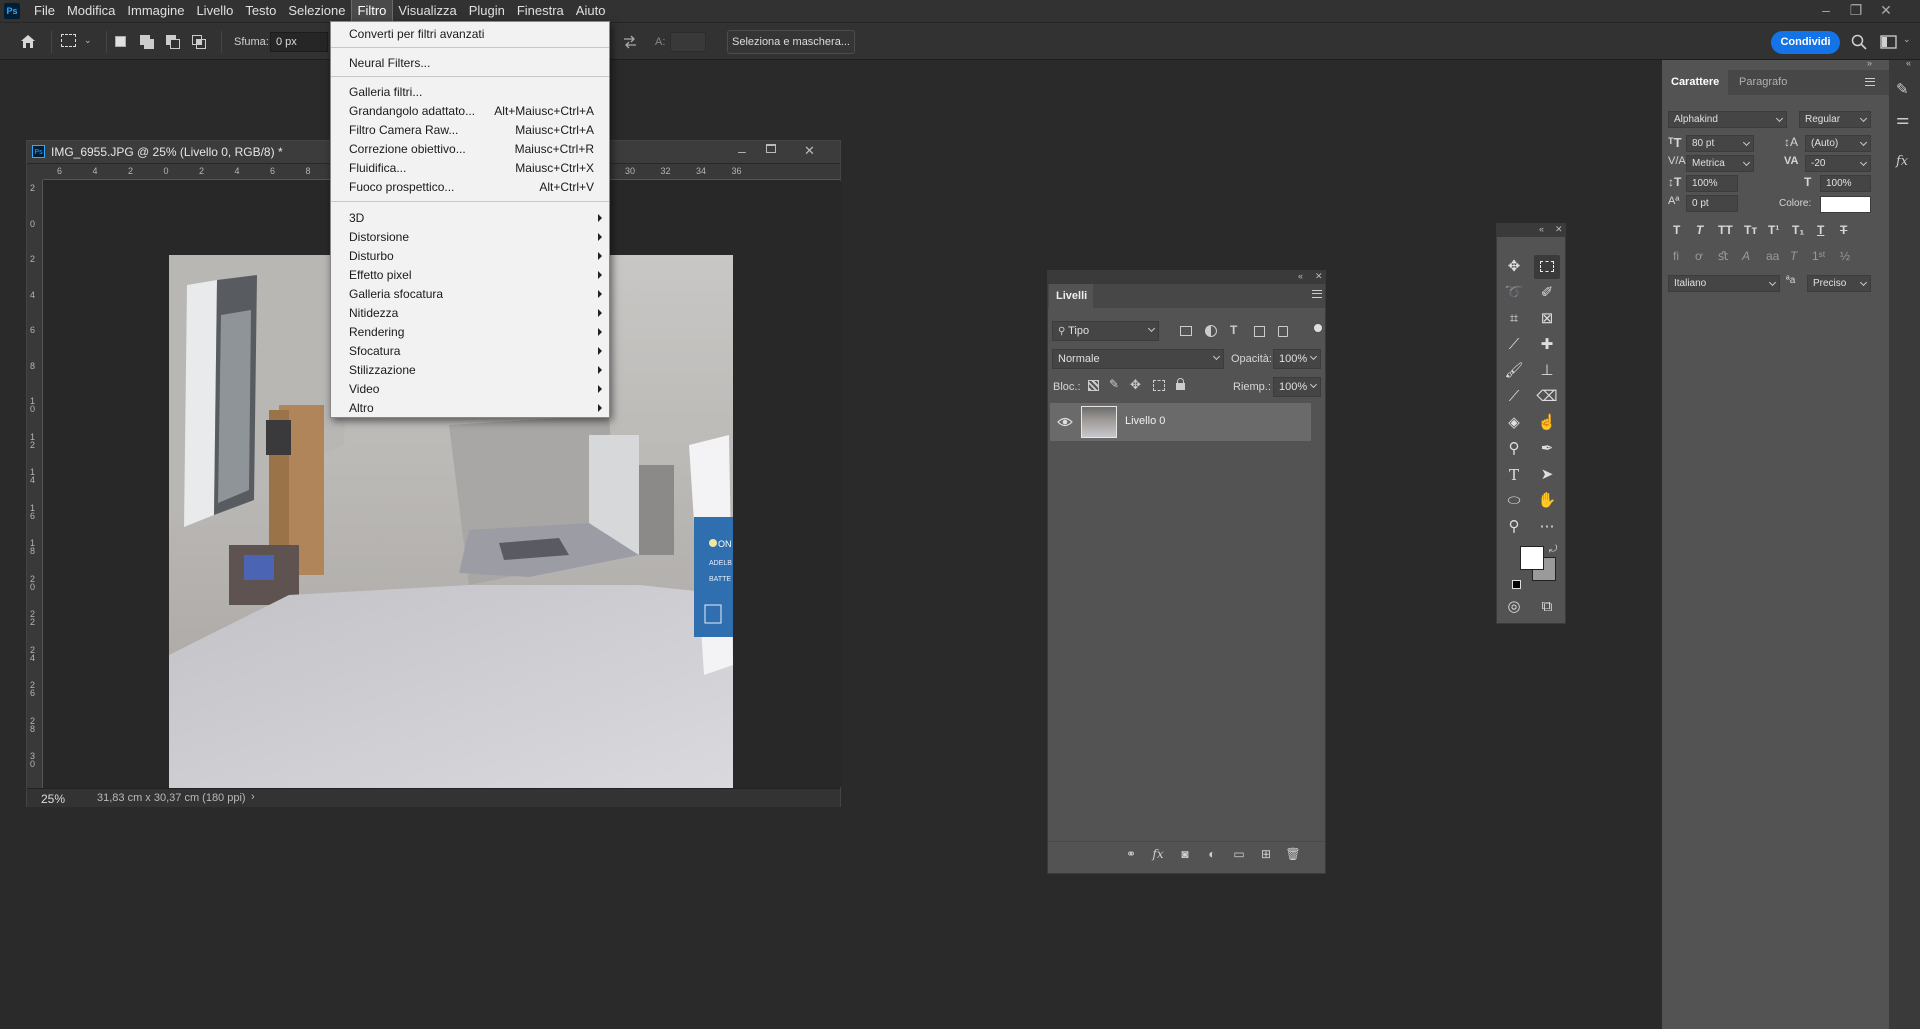  I want to click on filter-smart-object-icon, so click(1283, 331).